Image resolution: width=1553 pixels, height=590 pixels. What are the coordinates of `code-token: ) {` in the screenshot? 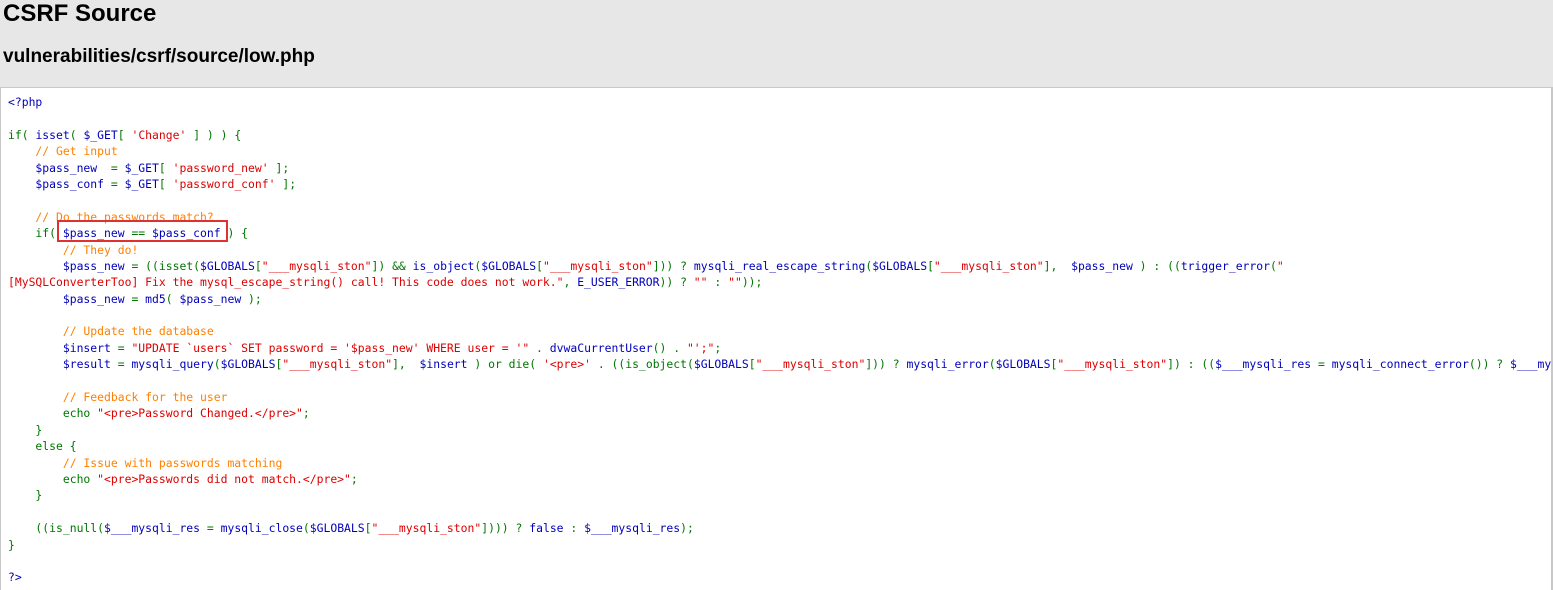 It's located at (238, 233).